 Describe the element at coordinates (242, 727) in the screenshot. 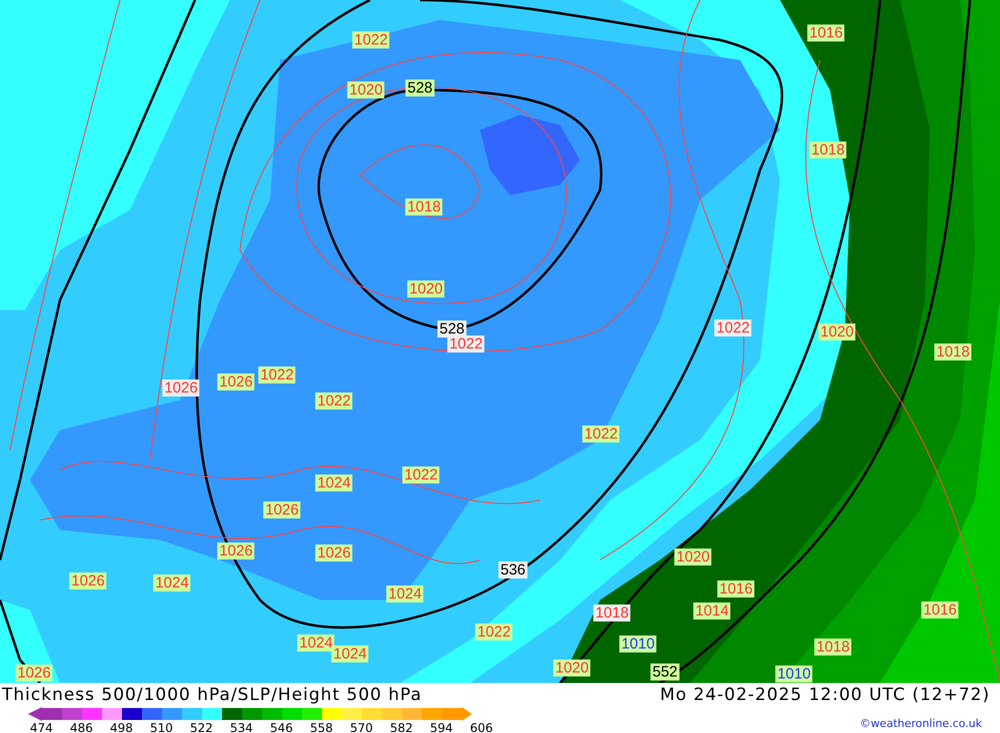

I see `colorbar-label: 534` at that location.